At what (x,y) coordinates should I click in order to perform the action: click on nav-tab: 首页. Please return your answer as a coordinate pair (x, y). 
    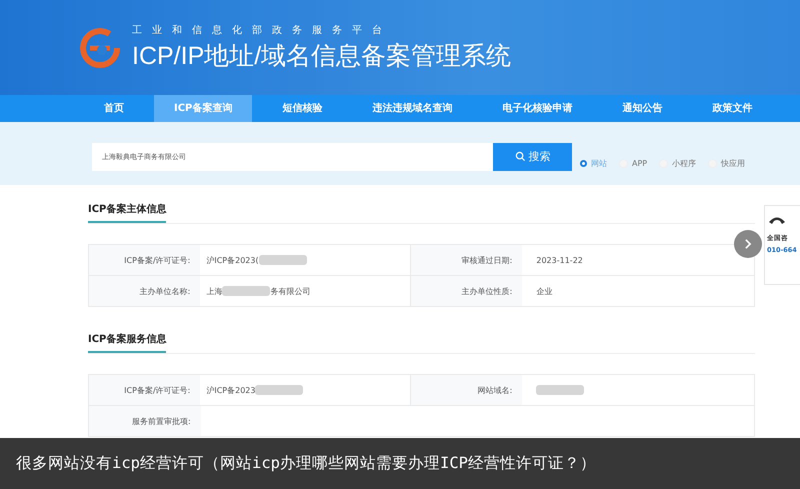
    Looking at the image, I should click on (114, 108).